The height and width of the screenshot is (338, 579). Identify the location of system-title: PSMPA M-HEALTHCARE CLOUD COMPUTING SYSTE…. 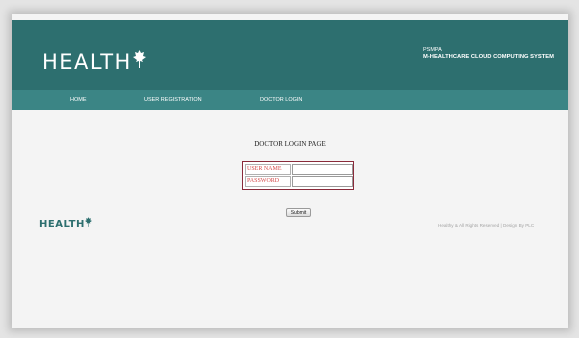
(488, 54).